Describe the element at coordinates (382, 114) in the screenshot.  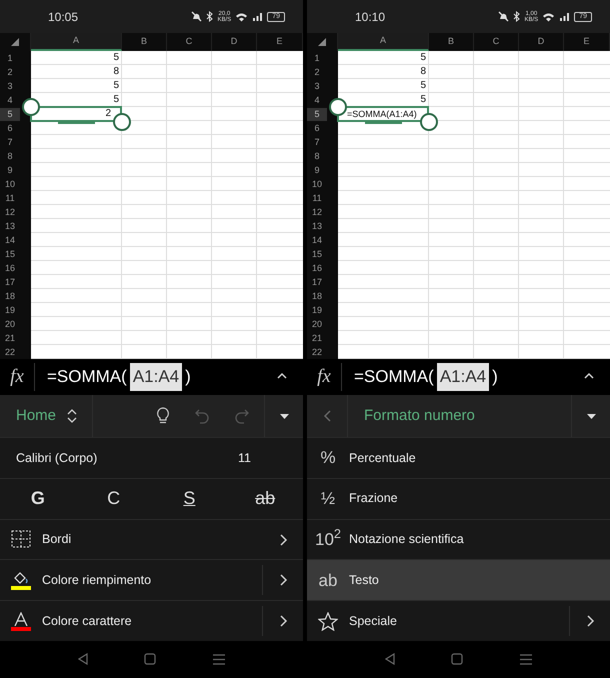
I see `table-cell: =SOMMA(A1:A4)` at that location.